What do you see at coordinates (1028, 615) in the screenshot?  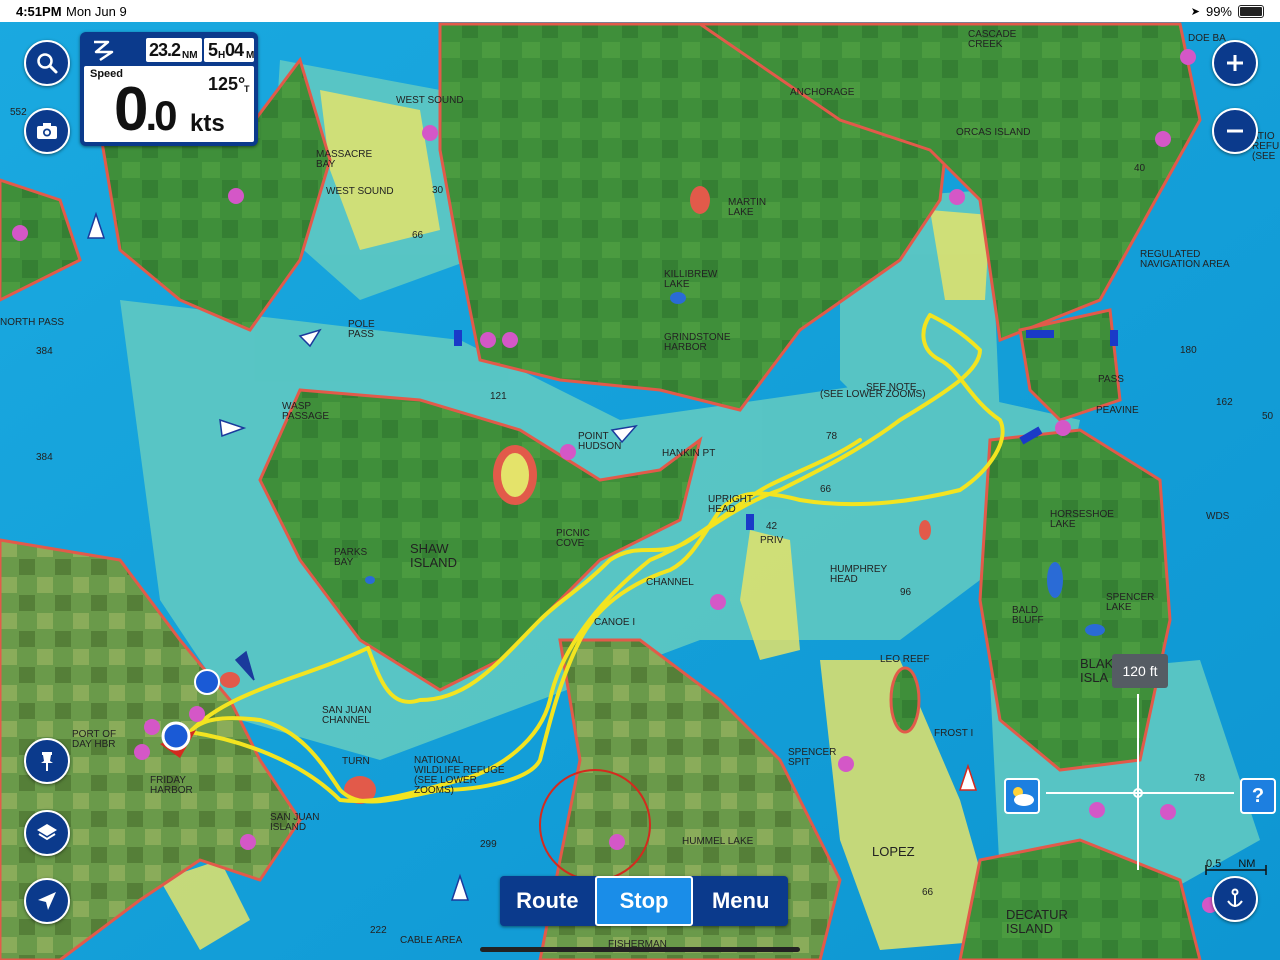 I see `label-bald-bluff: BALD BLUFF` at bounding box center [1028, 615].